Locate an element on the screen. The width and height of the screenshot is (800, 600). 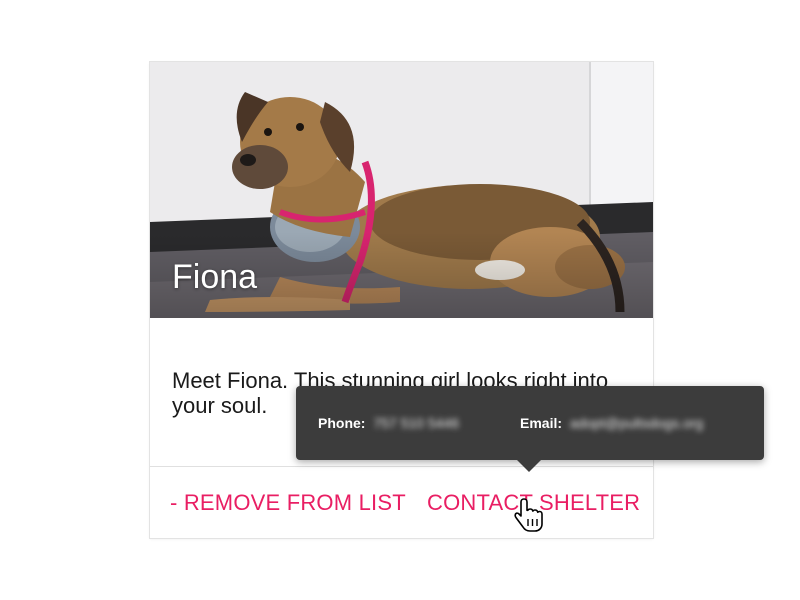
pet-name: Fiona is located at coordinates (215, 277).